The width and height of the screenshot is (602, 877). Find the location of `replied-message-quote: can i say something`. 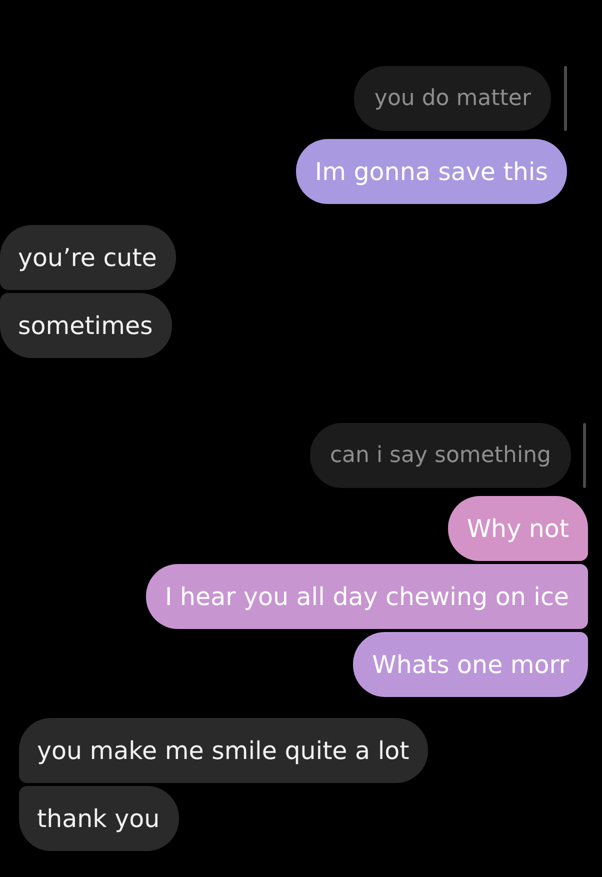

replied-message-quote: can i say something is located at coordinates (440, 455).